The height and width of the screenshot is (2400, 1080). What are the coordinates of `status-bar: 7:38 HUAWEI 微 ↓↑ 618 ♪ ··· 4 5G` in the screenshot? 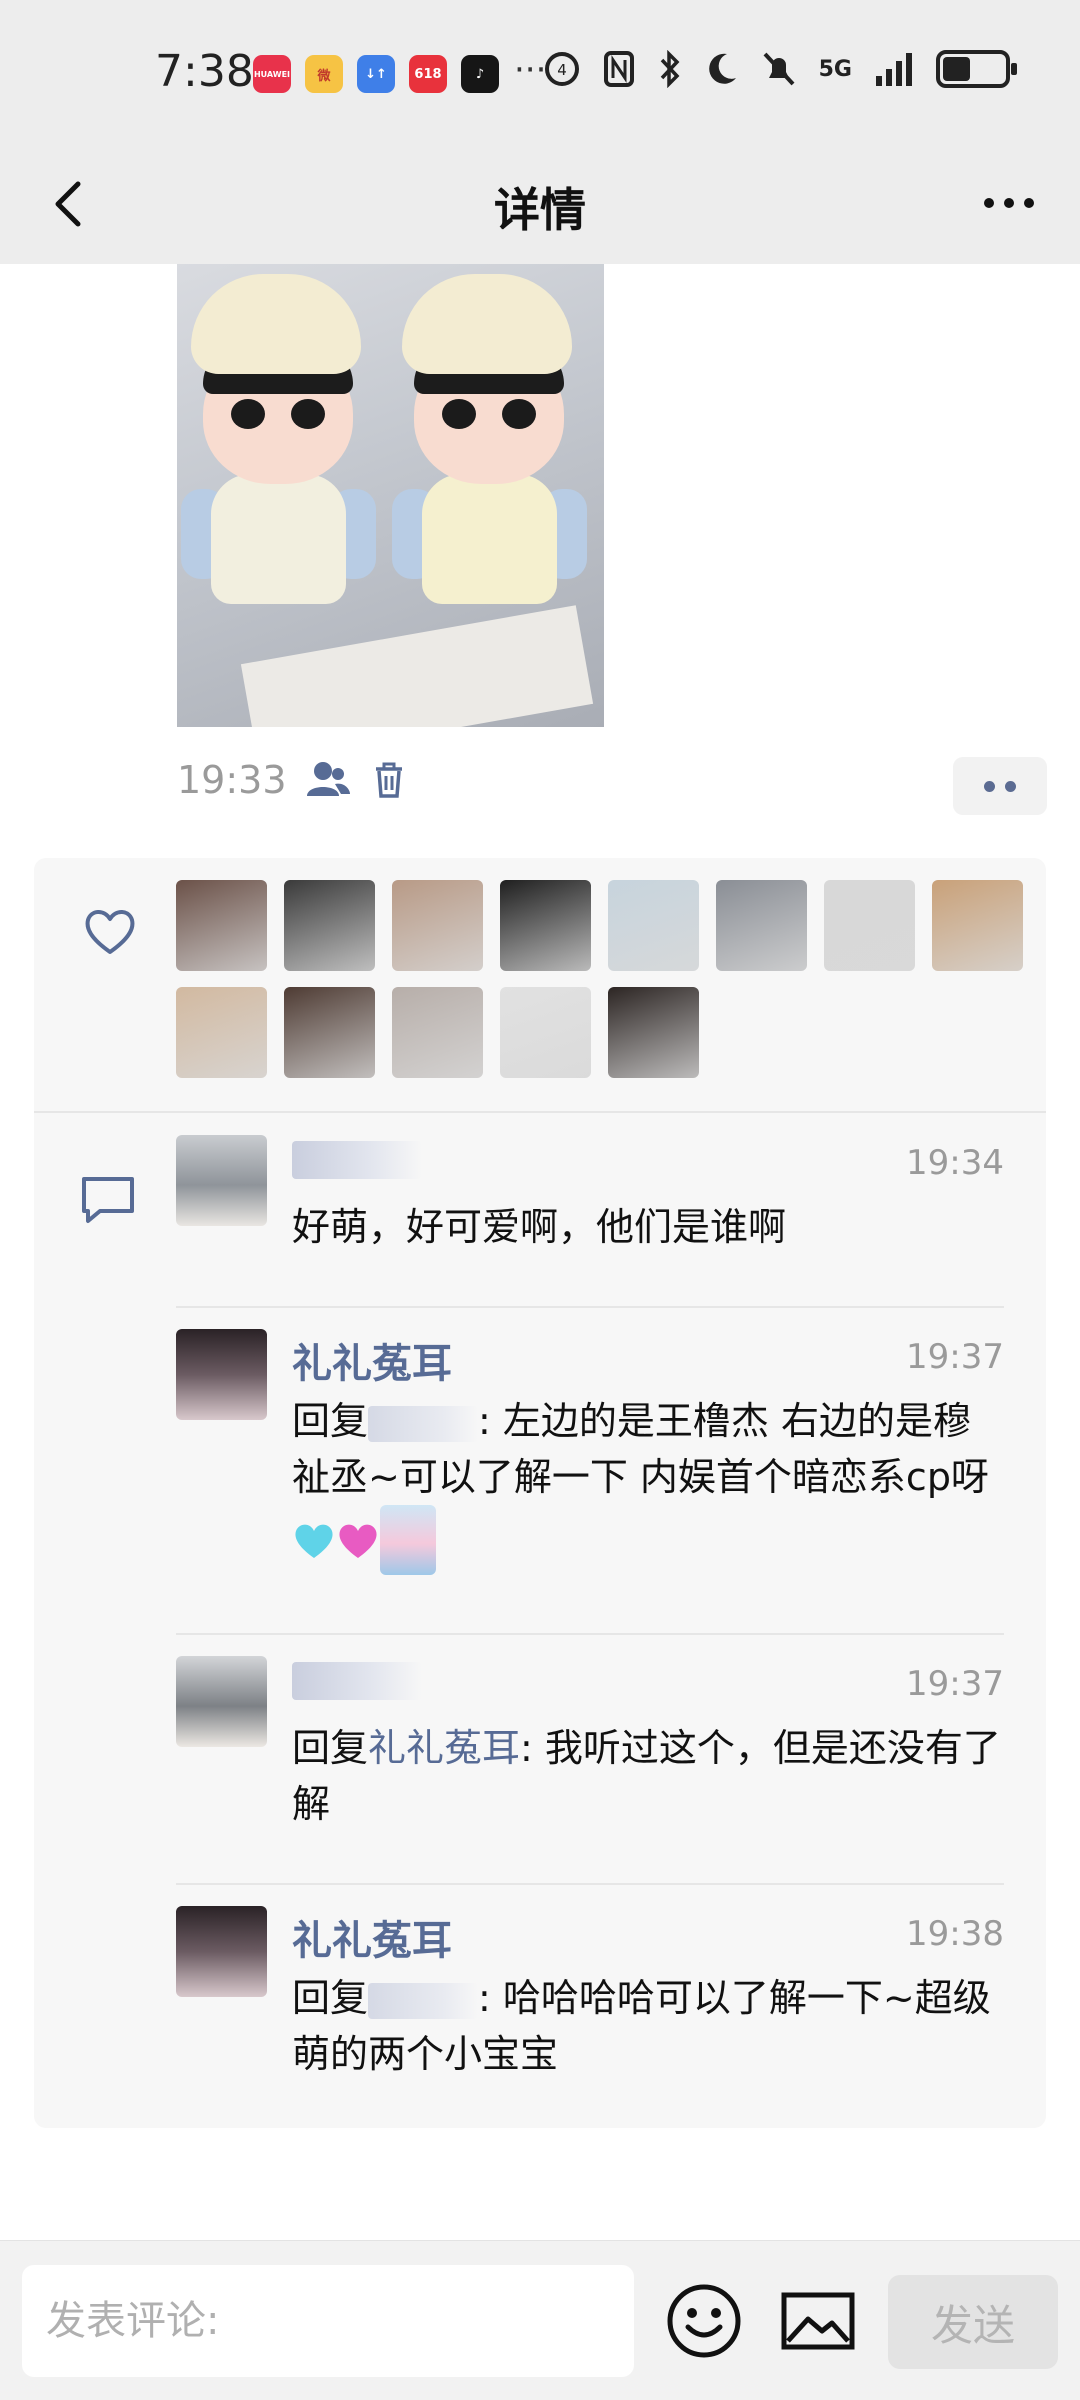 It's located at (540, 70).